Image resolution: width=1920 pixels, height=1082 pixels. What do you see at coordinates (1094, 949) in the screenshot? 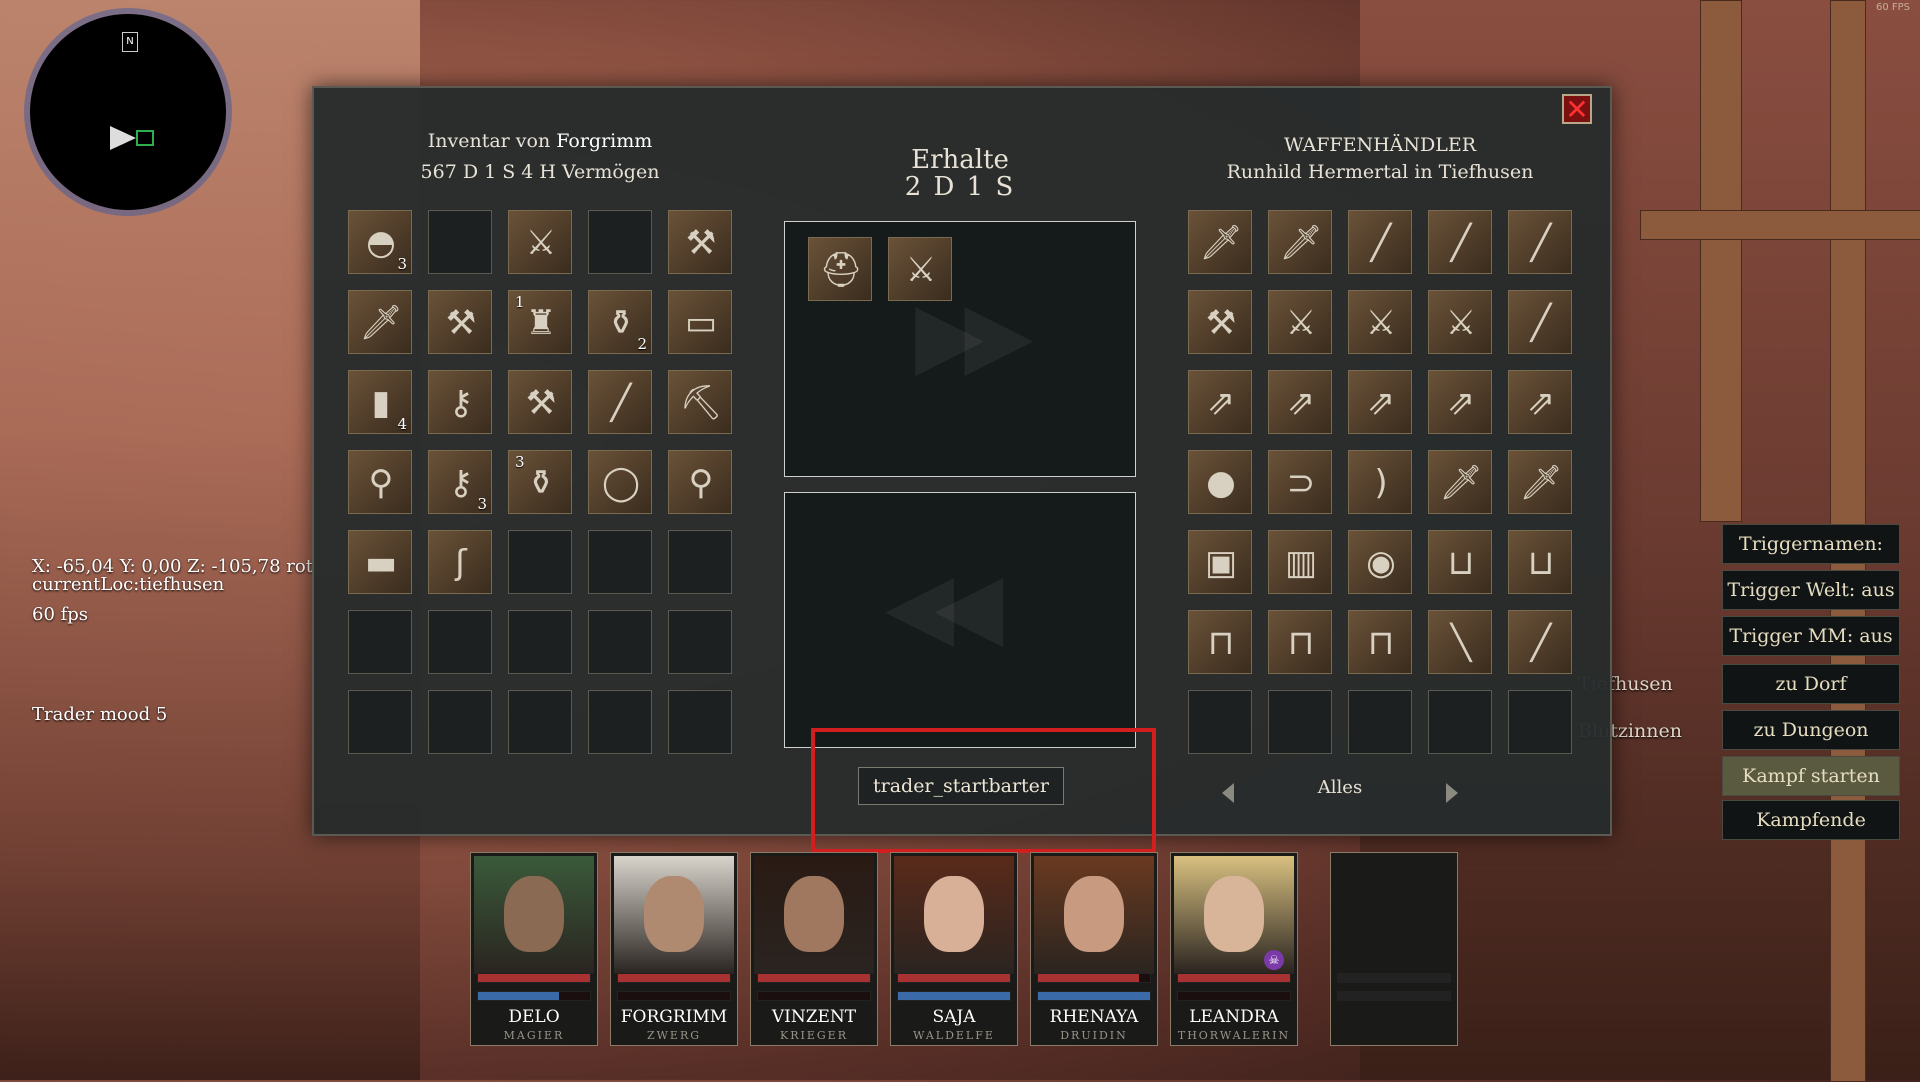
I see `party-member: RHENAYA DRUIDIN` at bounding box center [1094, 949].